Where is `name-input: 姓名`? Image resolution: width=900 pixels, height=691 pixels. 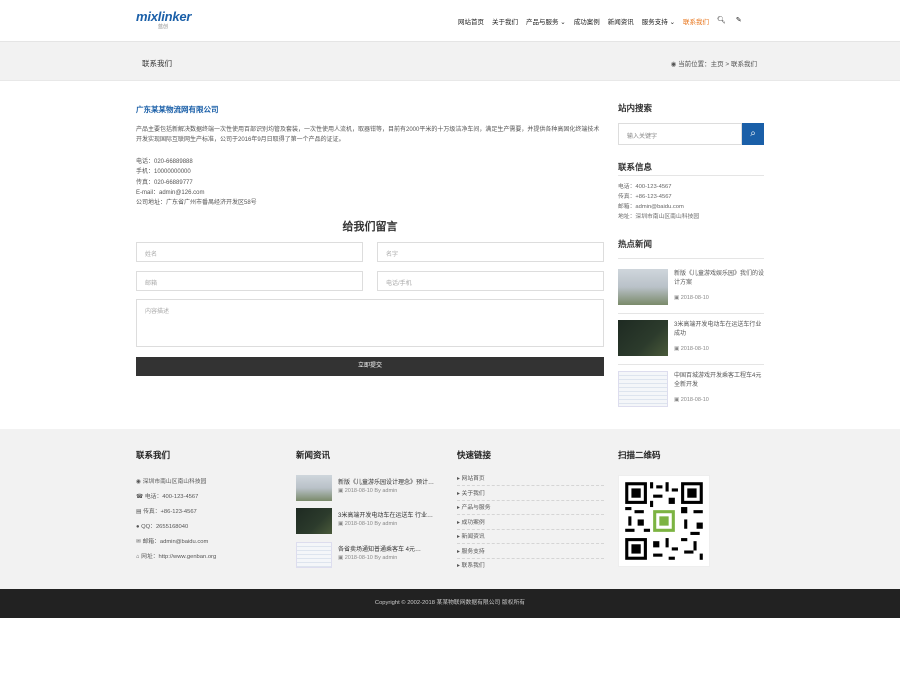 name-input: 姓名 is located at coordinates (249, 252).